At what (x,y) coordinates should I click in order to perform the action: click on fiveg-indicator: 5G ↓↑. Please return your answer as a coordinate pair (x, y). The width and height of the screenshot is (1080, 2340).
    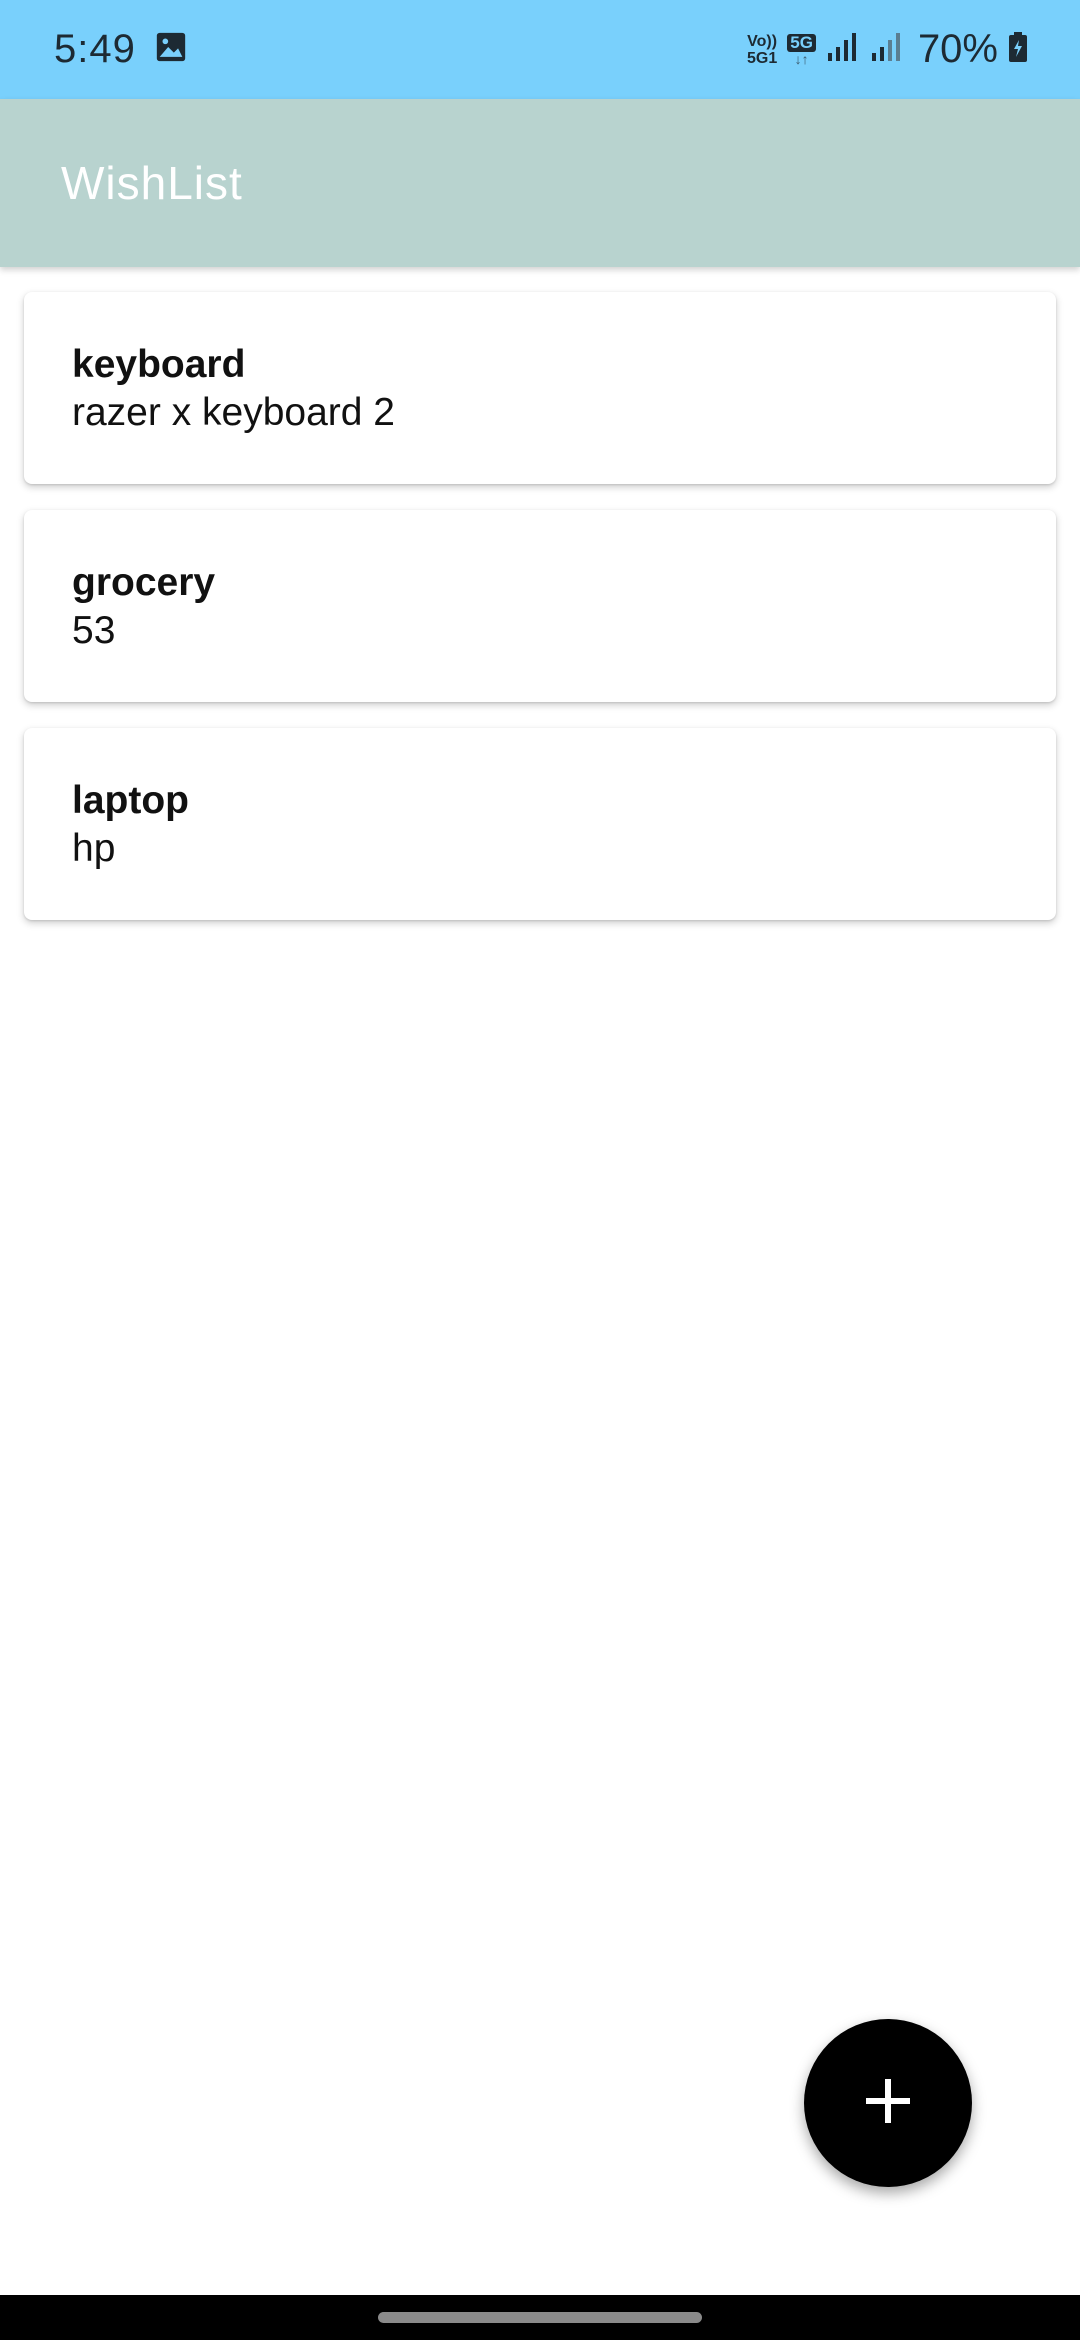
    Looking at the image, I should click on (801, 50).